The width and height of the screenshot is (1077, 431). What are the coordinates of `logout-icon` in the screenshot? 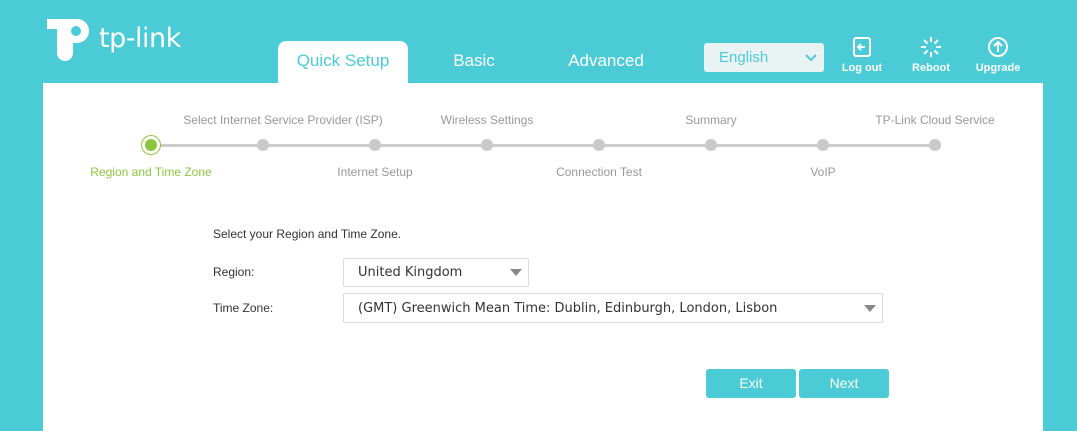 It's located at (862, 47).